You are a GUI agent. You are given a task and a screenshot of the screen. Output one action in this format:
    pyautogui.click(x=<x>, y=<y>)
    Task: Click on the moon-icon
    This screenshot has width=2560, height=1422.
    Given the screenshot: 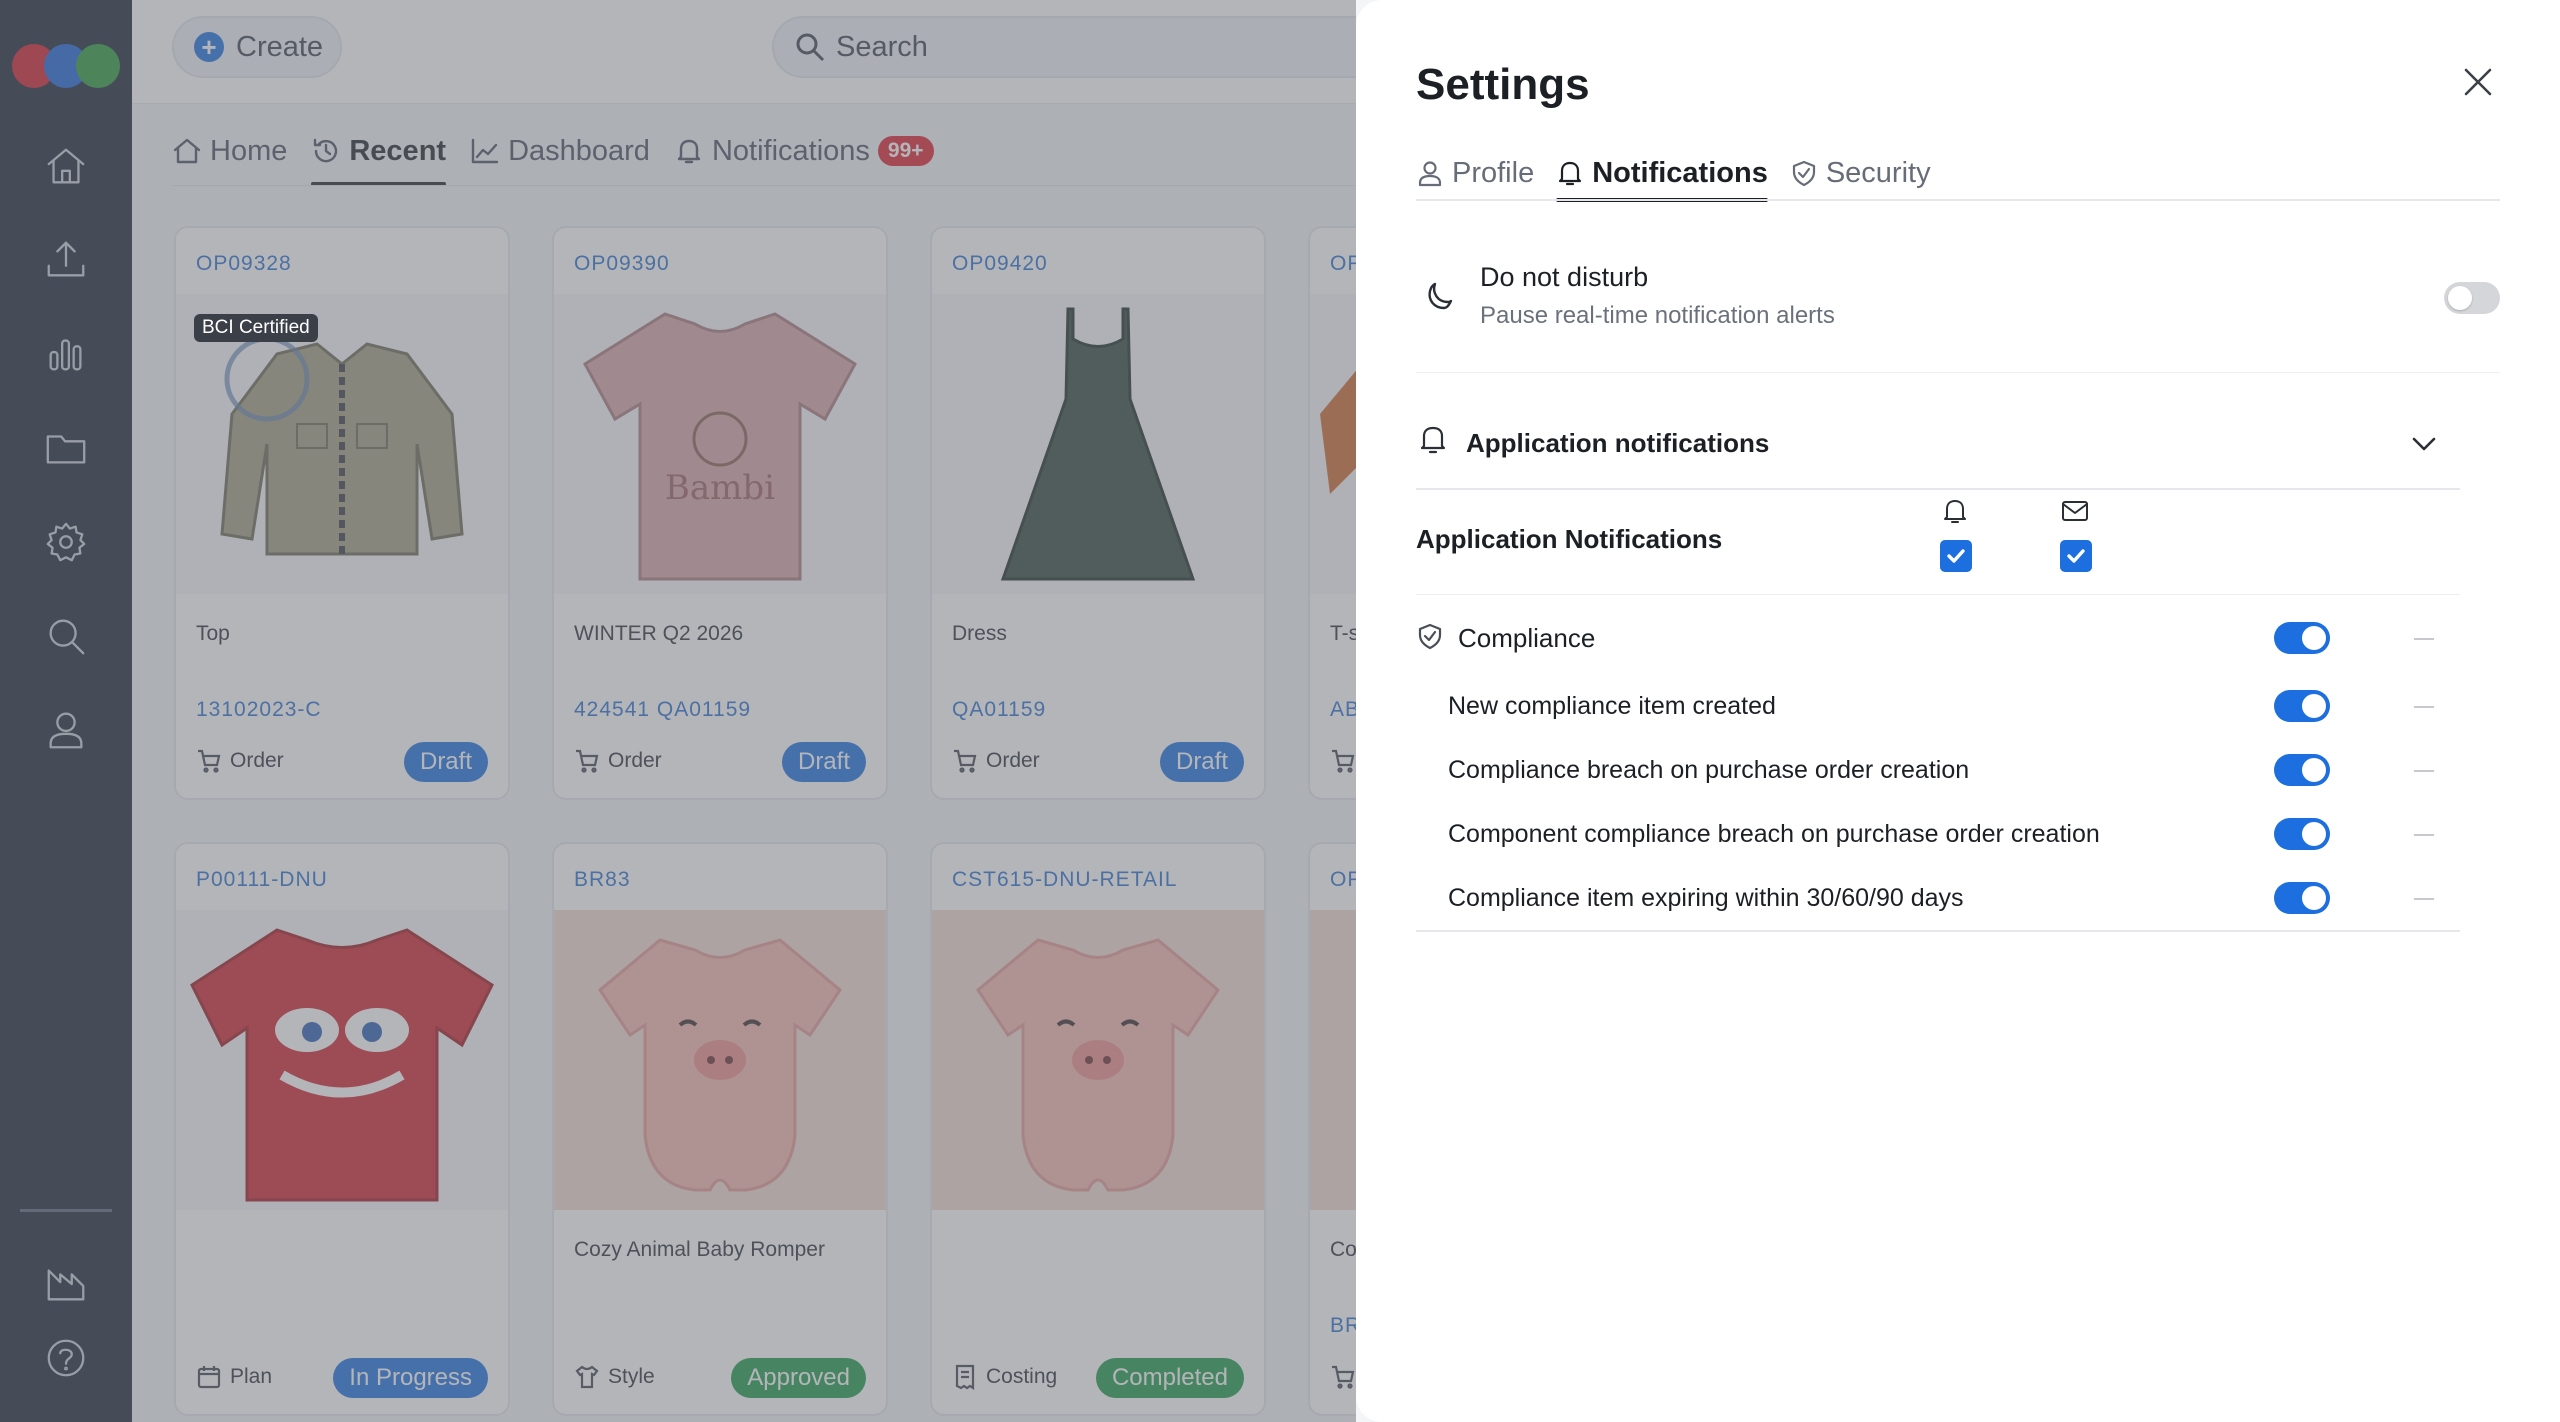 What is the action you would take?
    pyautogui.click(x=1440, y=298)
    